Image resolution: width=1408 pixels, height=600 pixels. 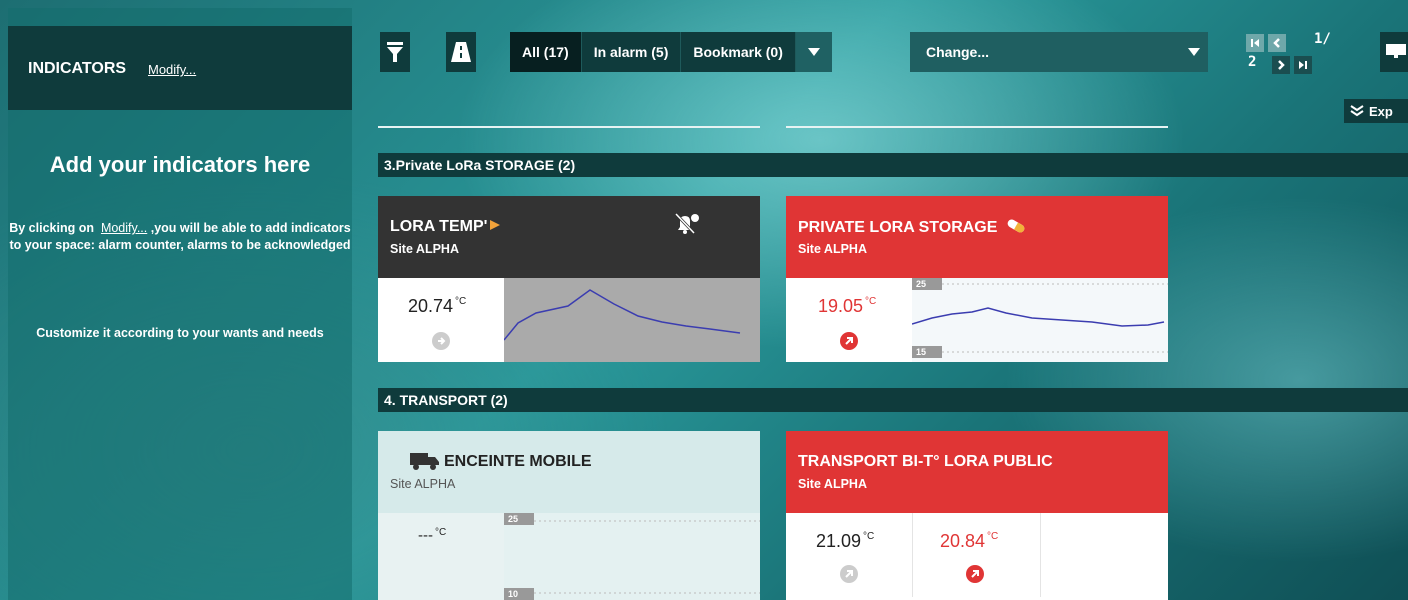 What do you see at coordinates (1252, 62) in the screenshot?
I see `page-total: 2` at bounding box center [1252, 62].